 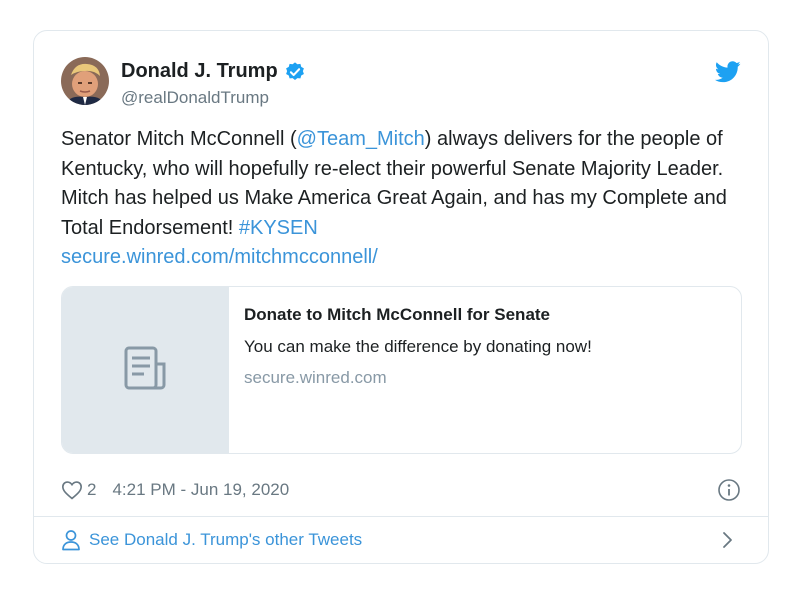 I want to click on info-icon, so click(x=729, y=490).